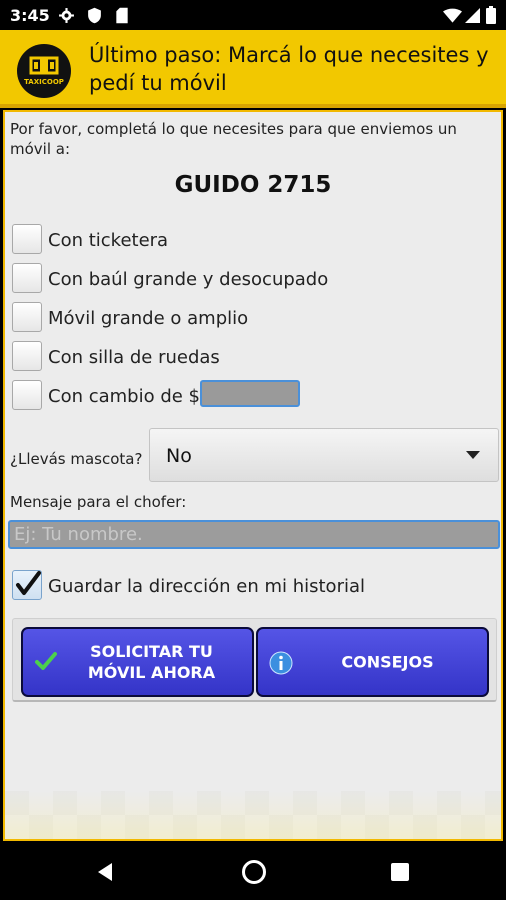  I want to click on request-button-label: SOLICITAR TU MÓVIL AHORA, so click(151, 662).